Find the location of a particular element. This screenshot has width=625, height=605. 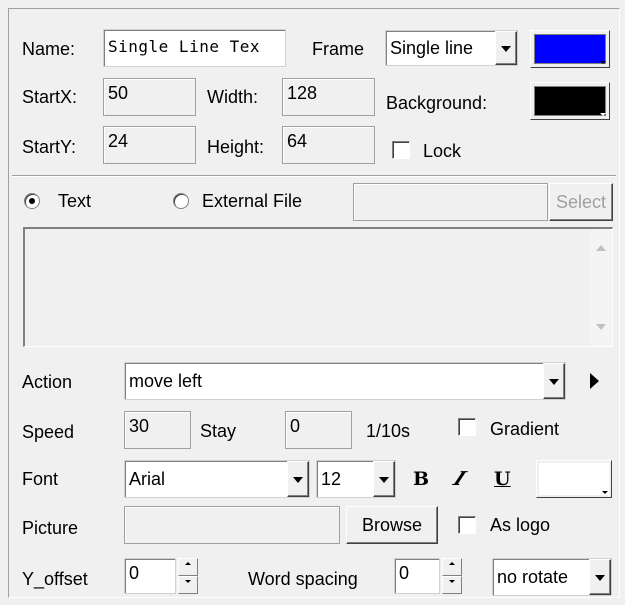

y-offset-input: 0 is located at coordinates (150, 576).